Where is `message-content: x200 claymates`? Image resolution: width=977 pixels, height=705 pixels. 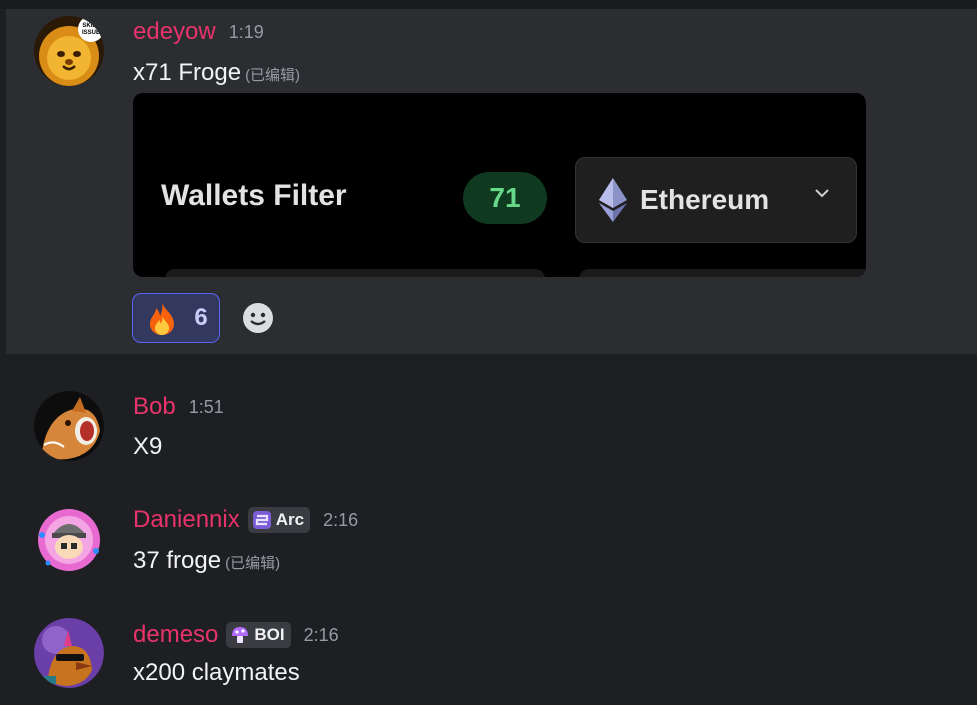 message-content: x200 claymates is located at coordinates (216, 673).